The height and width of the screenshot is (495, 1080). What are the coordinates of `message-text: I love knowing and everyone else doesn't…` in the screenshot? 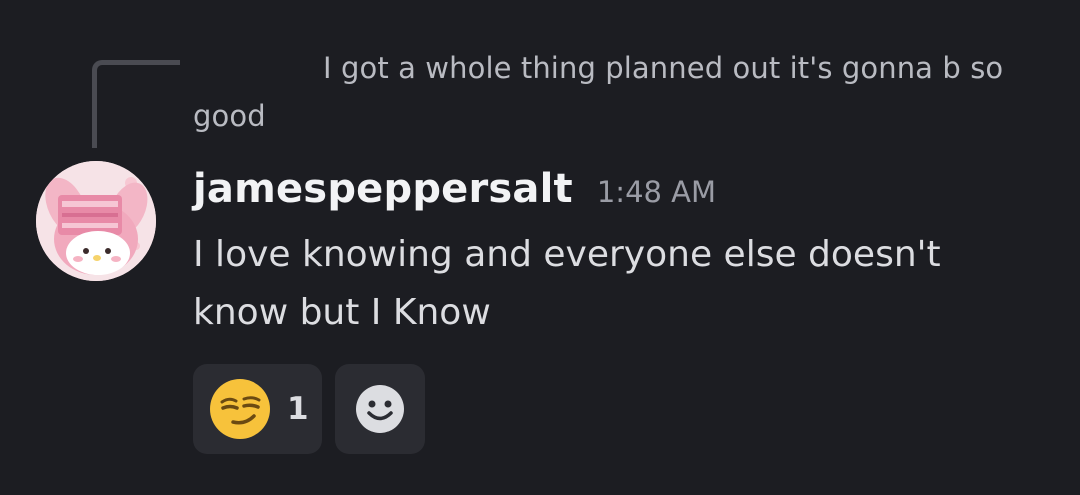 It's located at (567, 283).